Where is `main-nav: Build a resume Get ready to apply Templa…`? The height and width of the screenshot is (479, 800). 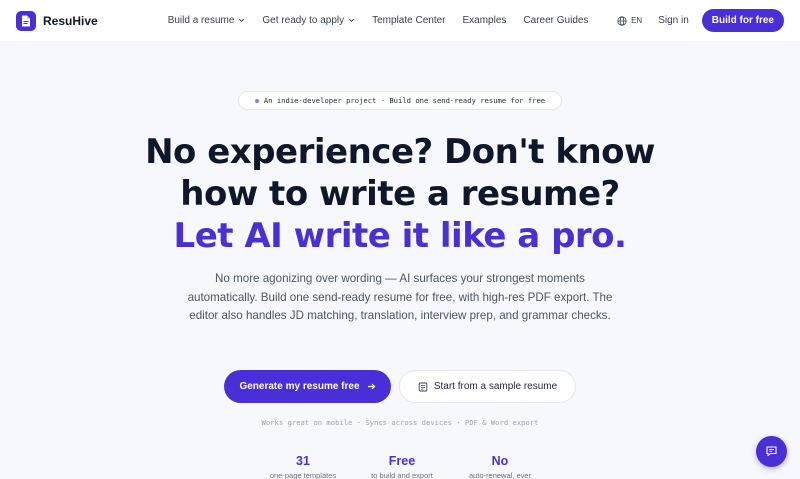
main-nav: Build a resume Get ready to apply Templa… is located at coordinates (387, 20).